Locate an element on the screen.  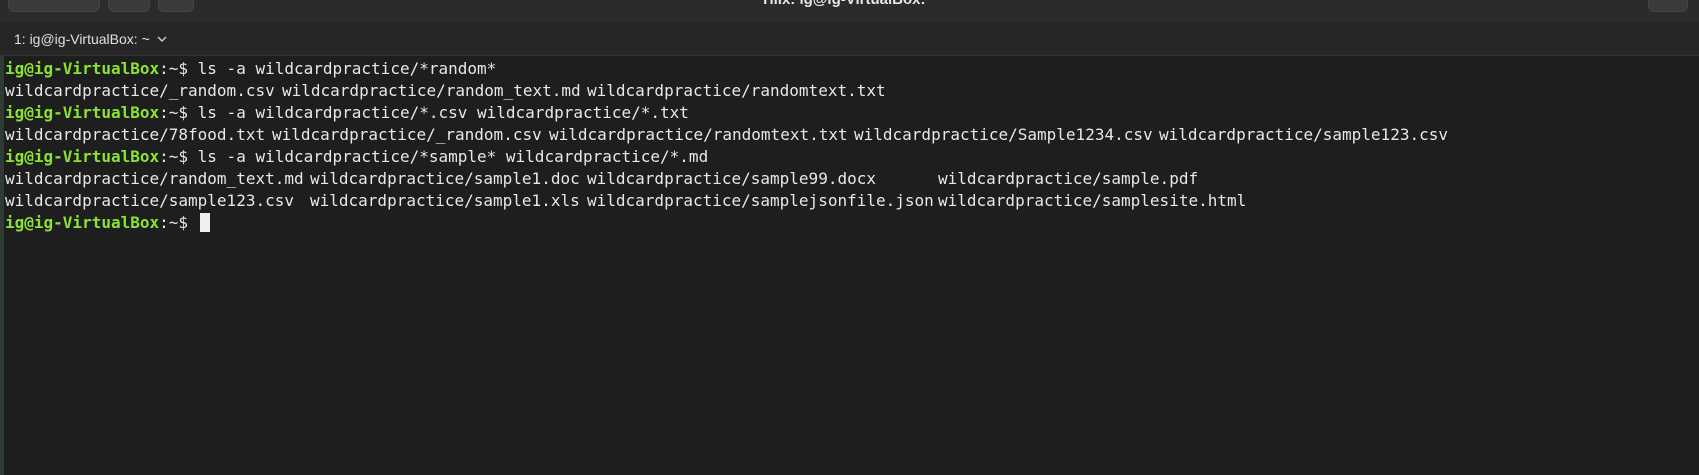
title-bar: Tilix: ig@ig-VirtualBox: ~ is located at coordinates (849, 11).